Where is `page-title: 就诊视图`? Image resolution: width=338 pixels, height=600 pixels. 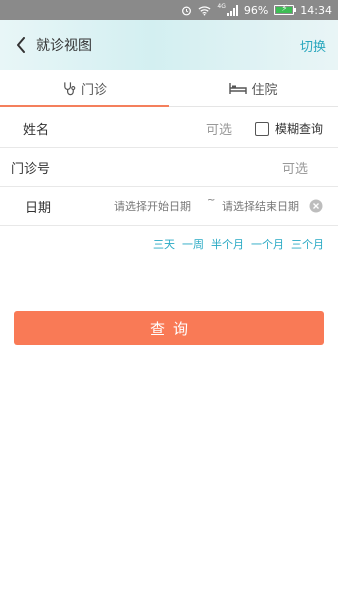
page-title: 就诊视图 is located at coordinates (64, 46).